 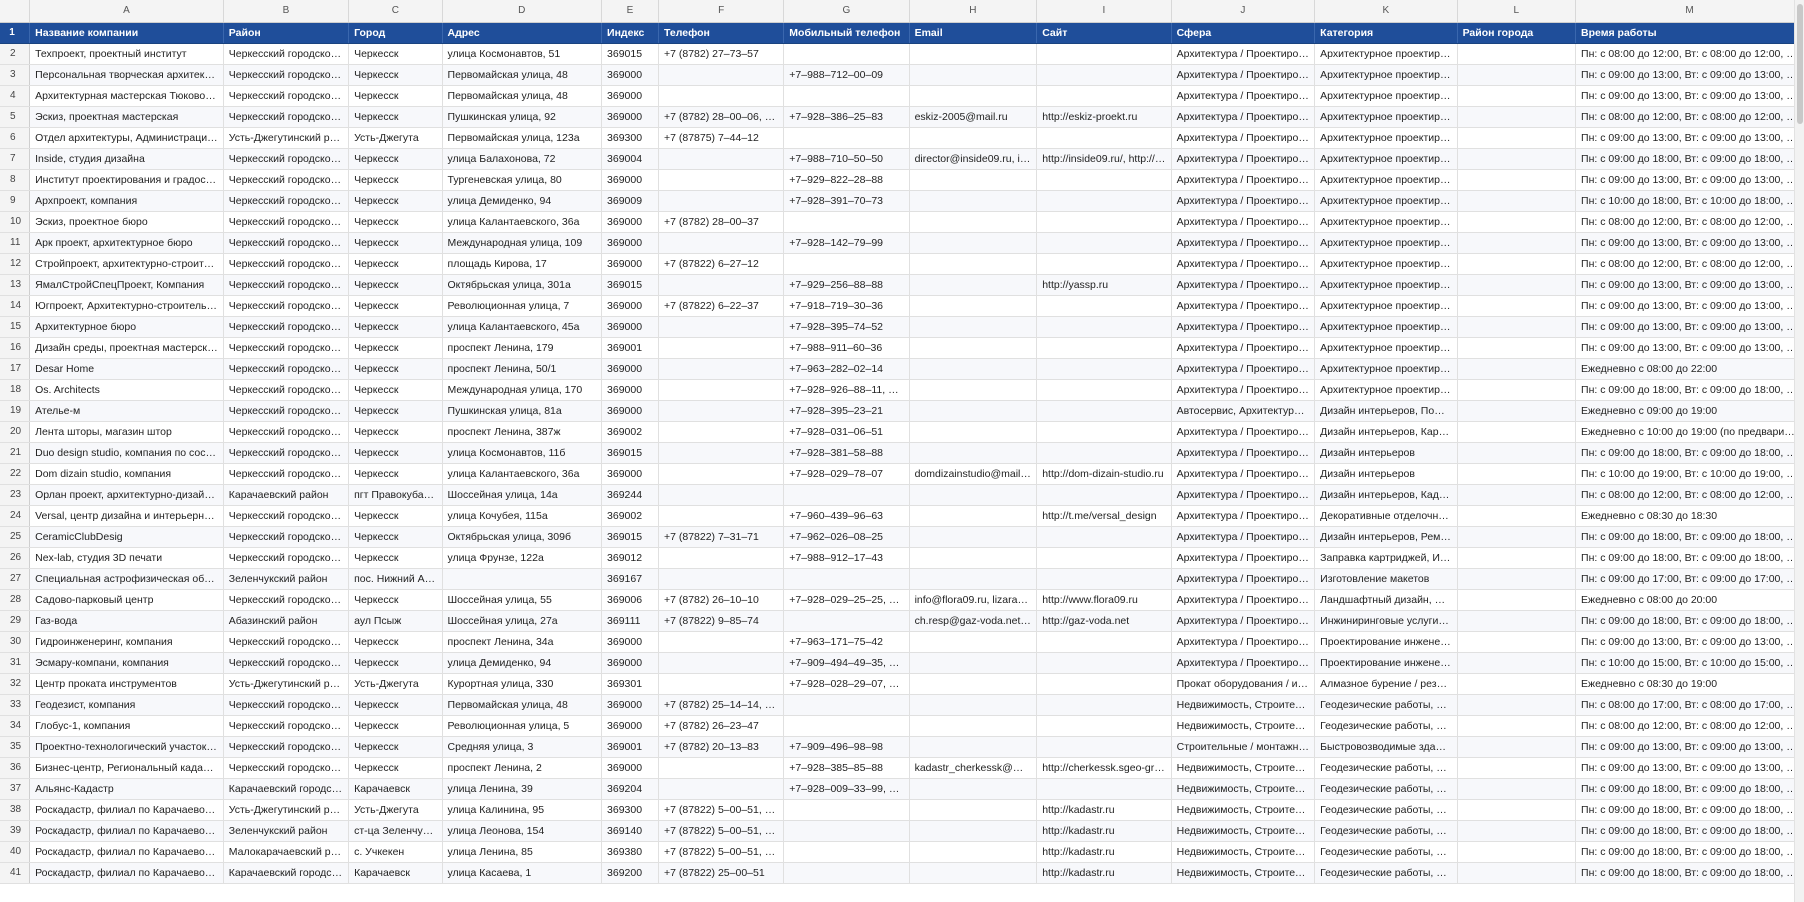 I want to click on cell-i: http://www.flora09.ru, so click(x=1104, y=600).